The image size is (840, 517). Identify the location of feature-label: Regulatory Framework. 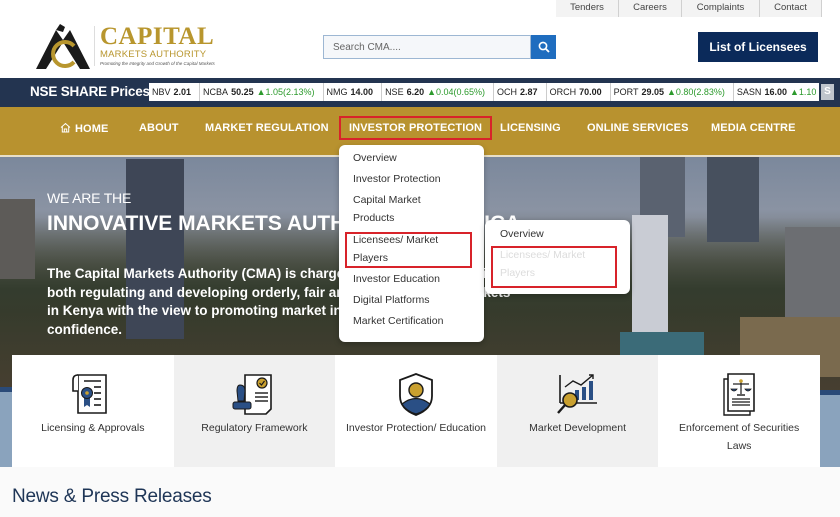
(254, 428).